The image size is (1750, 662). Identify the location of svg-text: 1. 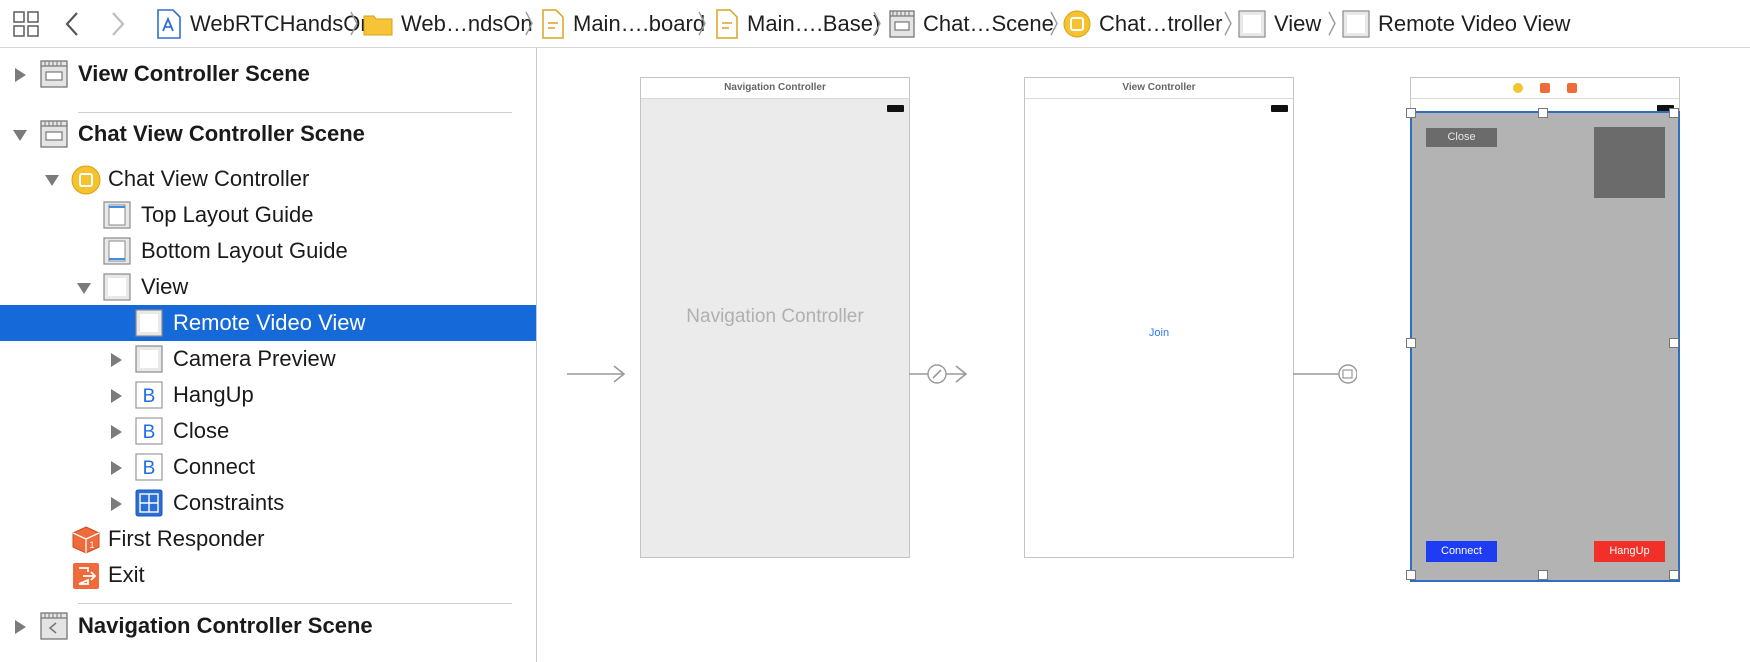
(91, 545).